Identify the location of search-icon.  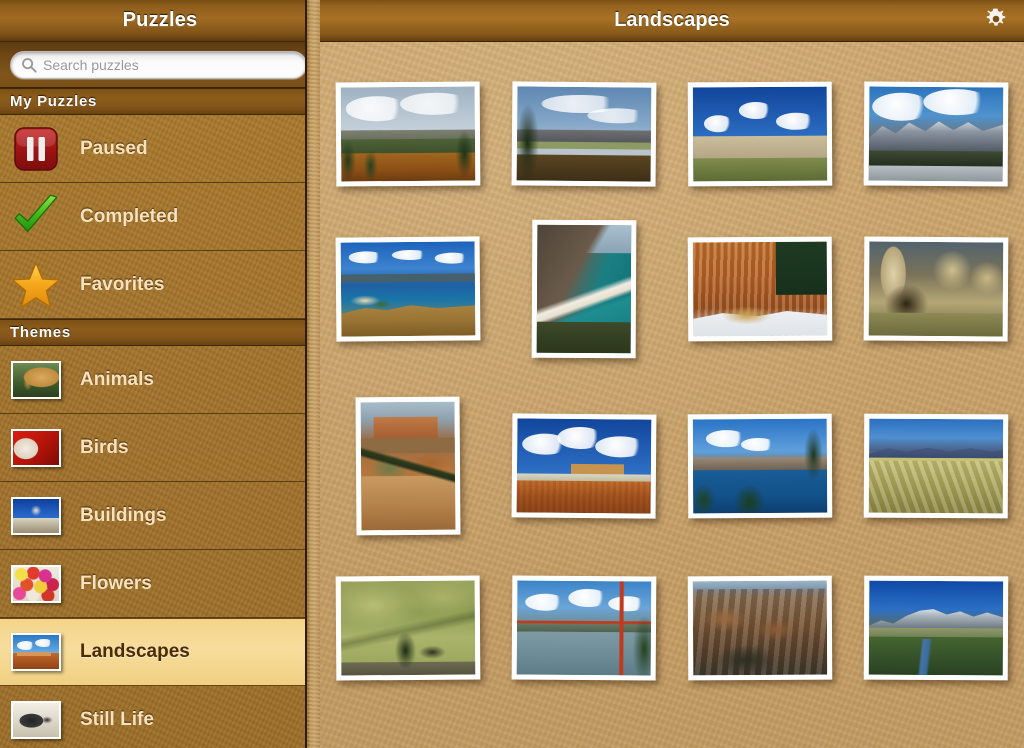
(29, 65).